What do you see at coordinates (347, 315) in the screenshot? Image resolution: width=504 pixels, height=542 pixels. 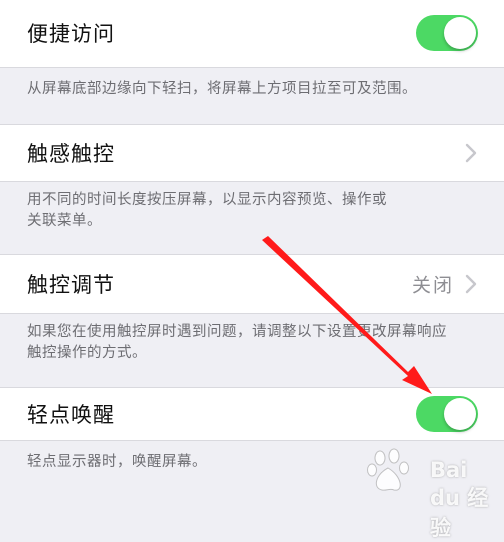 I see `red-arrow-icon` at bounding box center [347, 315].